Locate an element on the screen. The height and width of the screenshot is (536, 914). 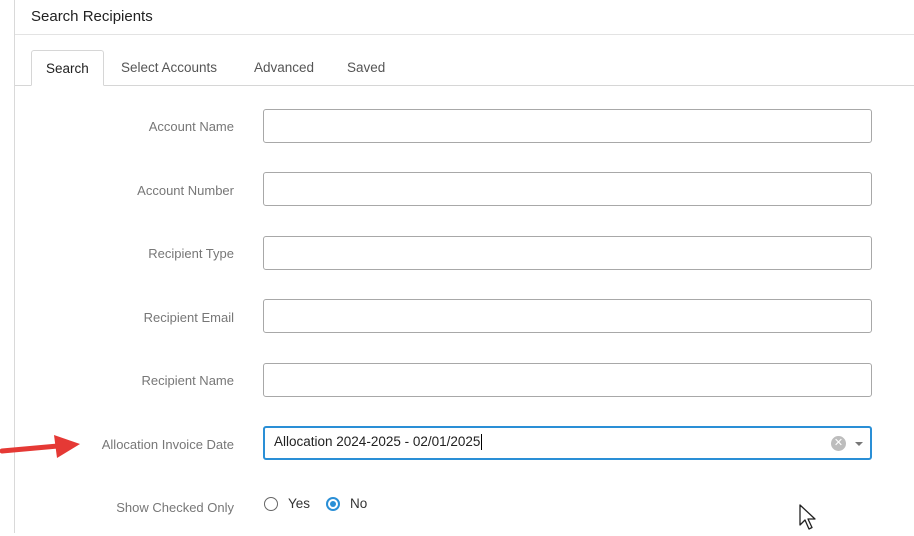
account-name-input is located at coordinates (567, 126).